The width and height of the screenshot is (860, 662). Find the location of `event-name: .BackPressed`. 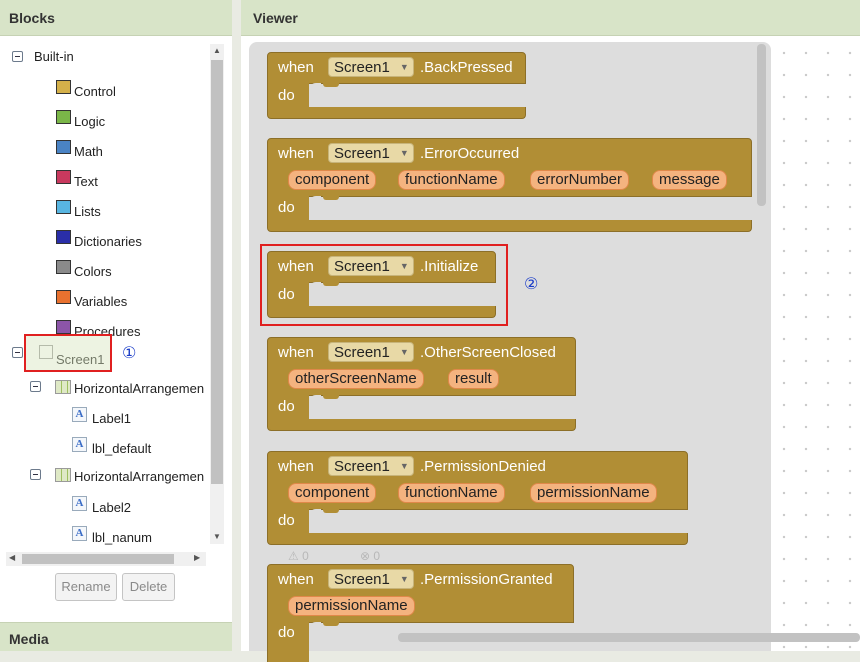

event-name: .BackPressed is located at coordinates (466, 67).